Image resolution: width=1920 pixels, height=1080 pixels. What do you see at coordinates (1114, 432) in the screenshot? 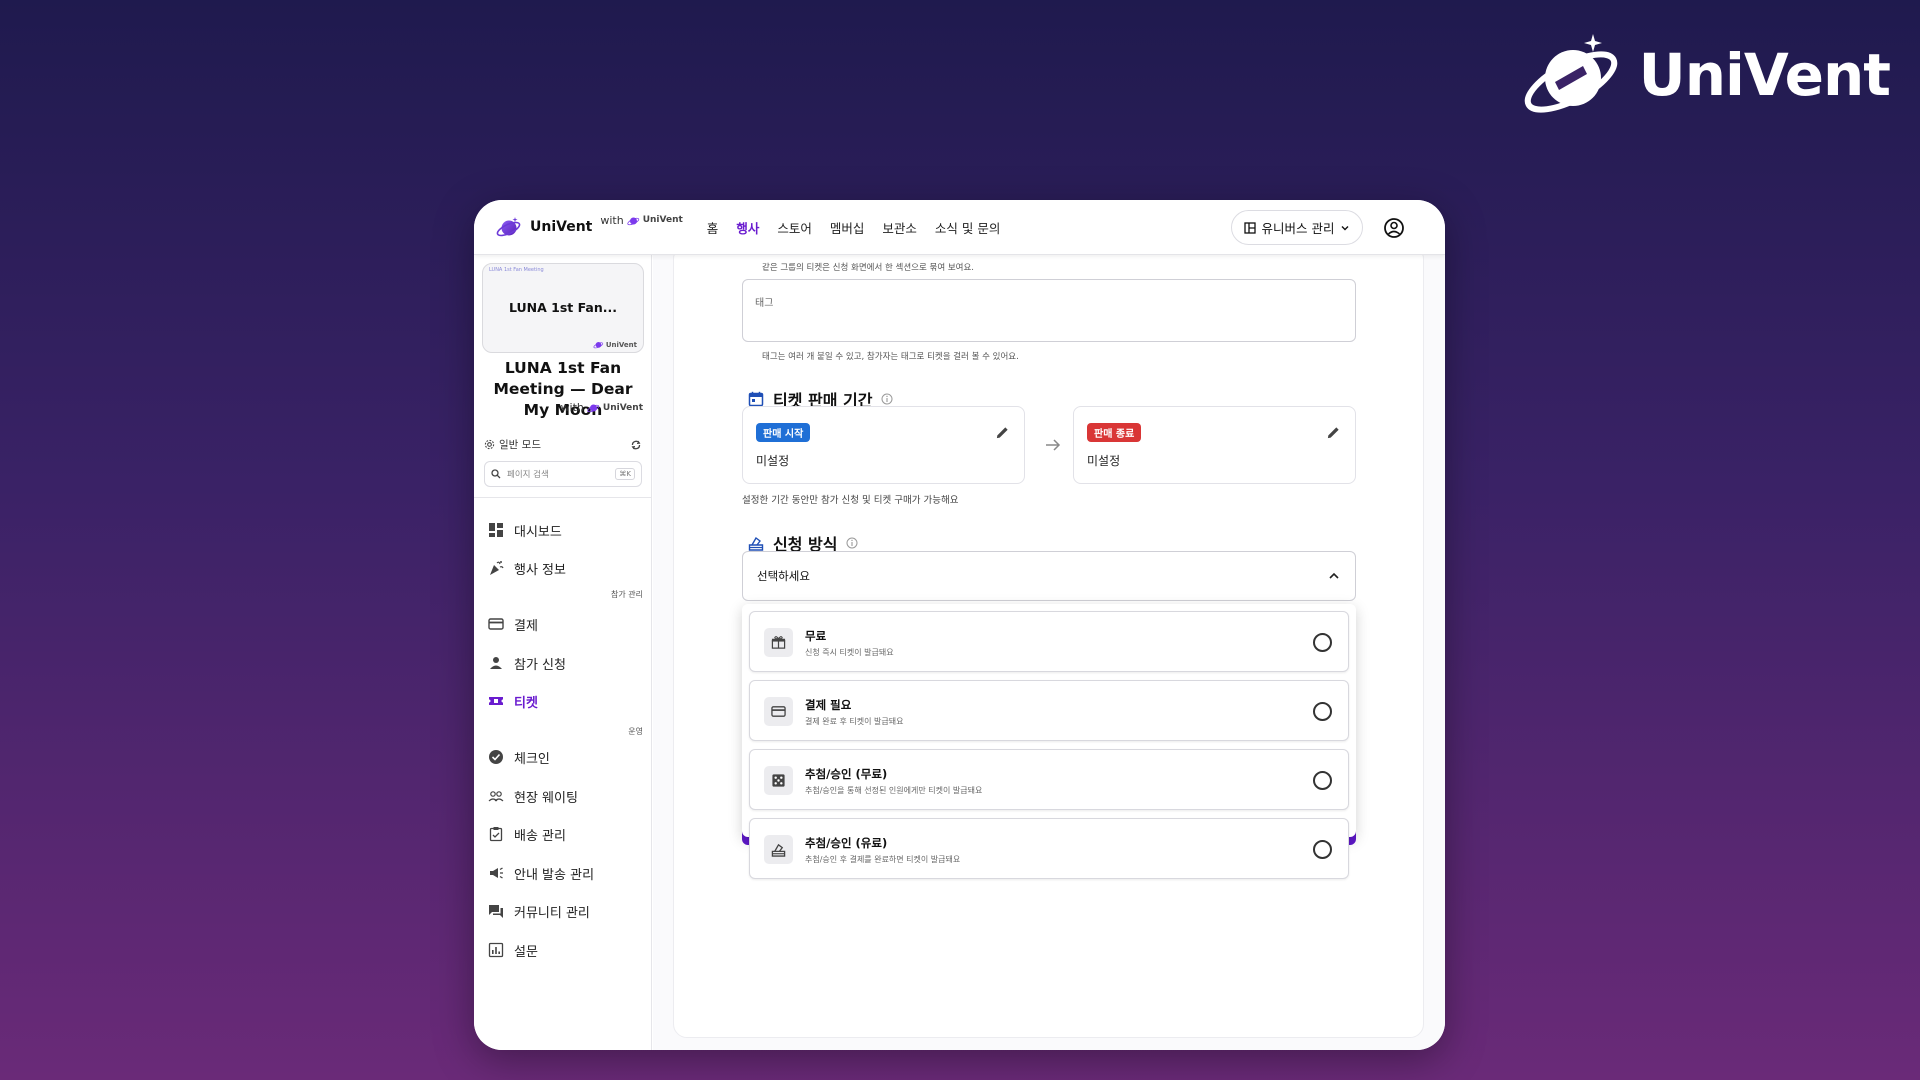
I see `sale-end-badge: 판매 종료` at bounding box center [1114, 432].